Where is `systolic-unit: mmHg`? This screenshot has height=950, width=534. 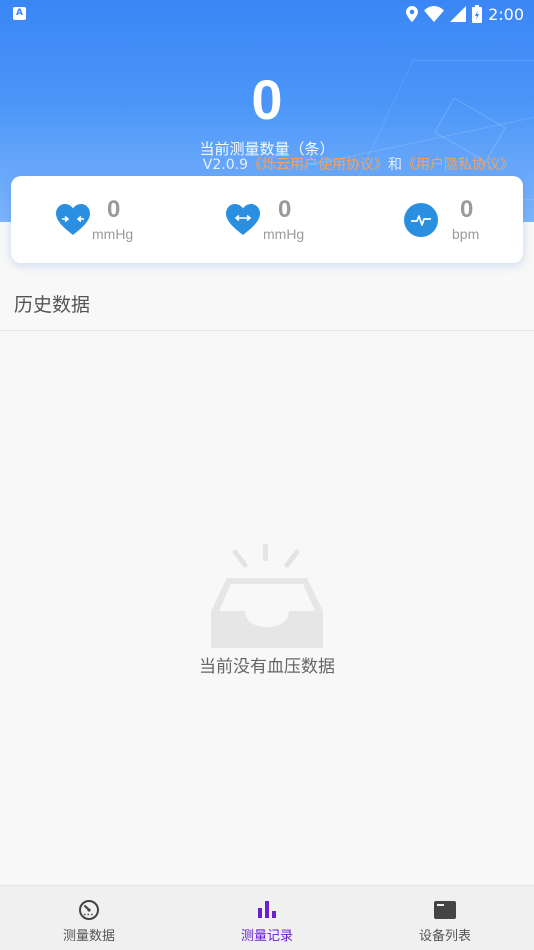
systolic-unit: mmHg is located at coordinates (113, 234).